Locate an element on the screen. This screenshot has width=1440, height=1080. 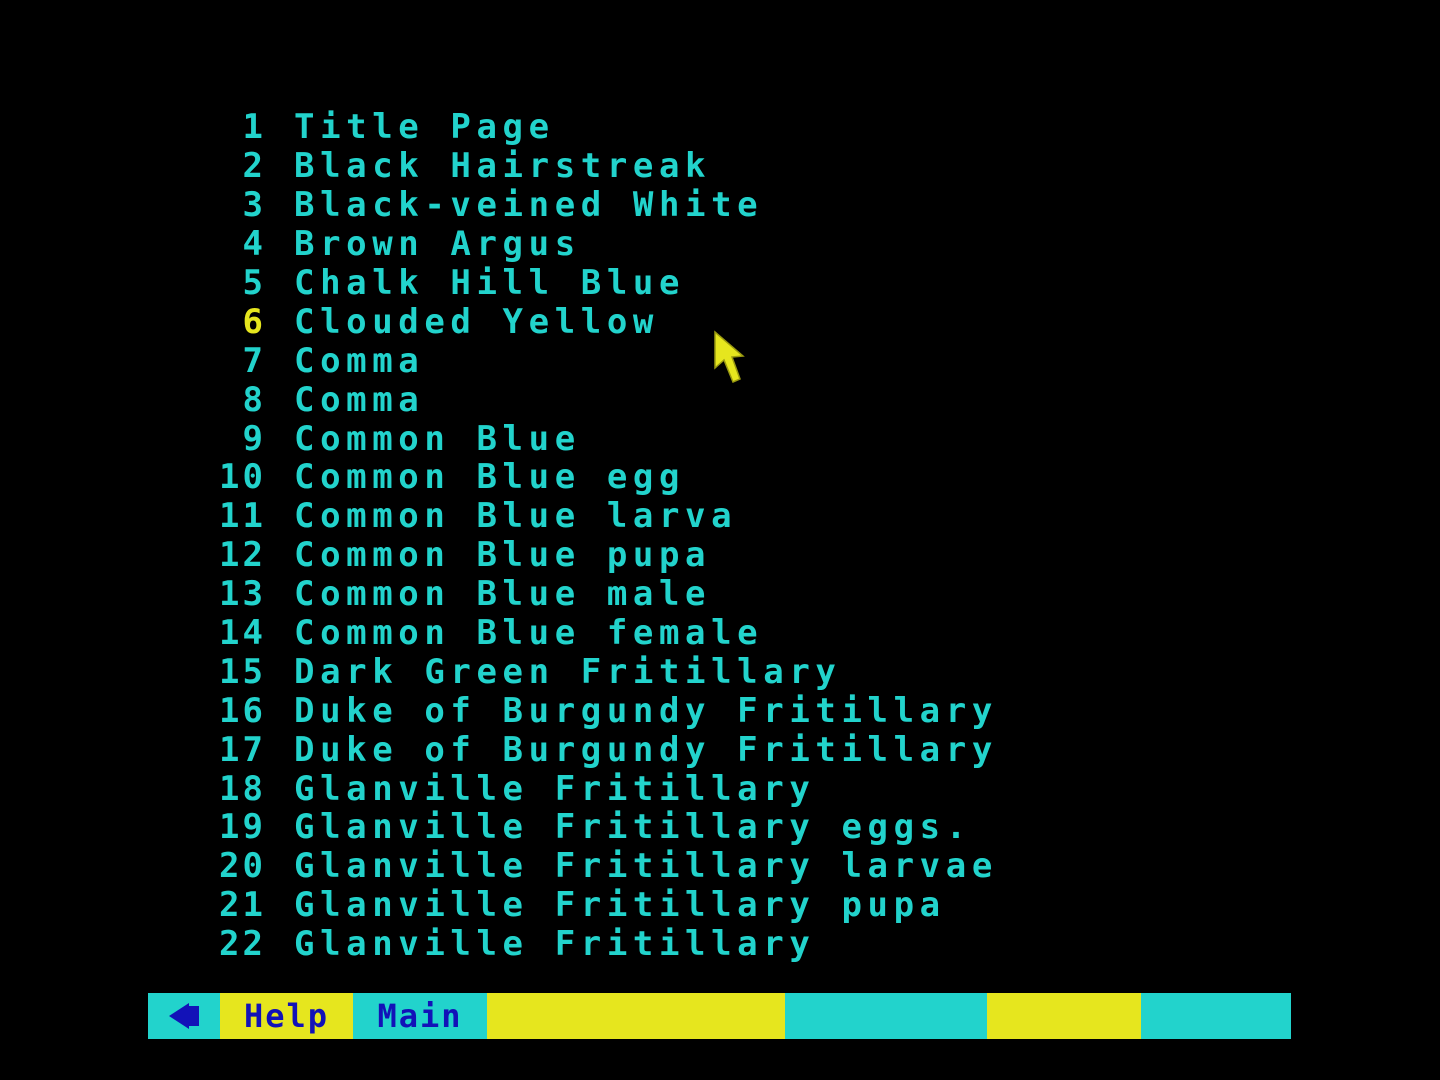
help-label: Help is located at coordinates (286, 1016).